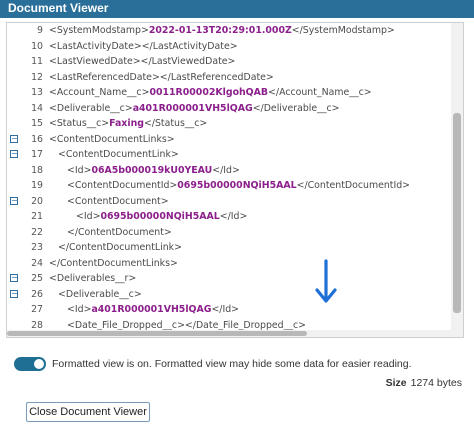  What do you see at coordinates (157, 333) in the screenshot?
I see `horizontal-scroll-thumb` at bounding box center [157, 333].